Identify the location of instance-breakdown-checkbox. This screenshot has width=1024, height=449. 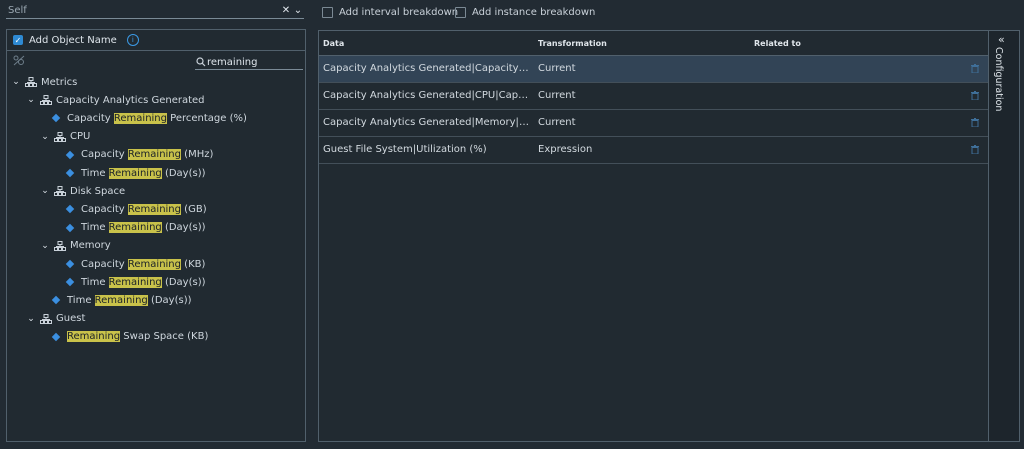
(460, 12).